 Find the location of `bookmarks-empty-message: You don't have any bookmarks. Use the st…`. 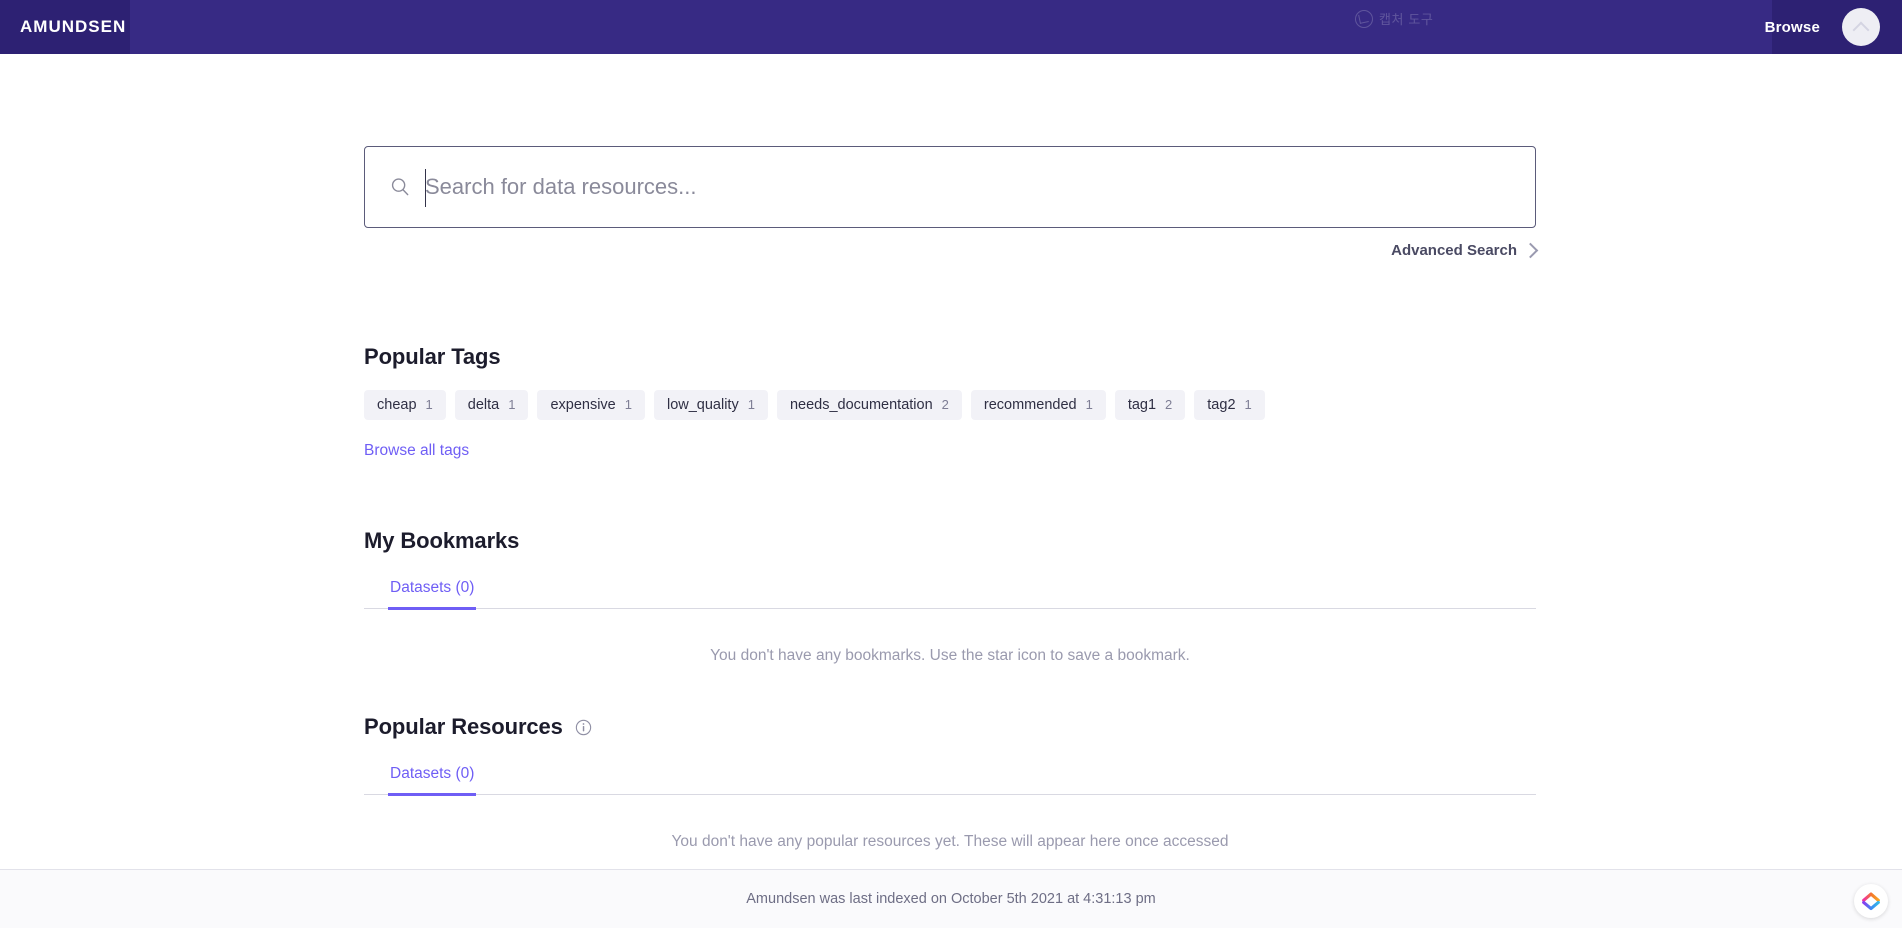

bookmarks-empty-message: You don't have any bookmarks. Use the st… is located at coordinates (950, 655).